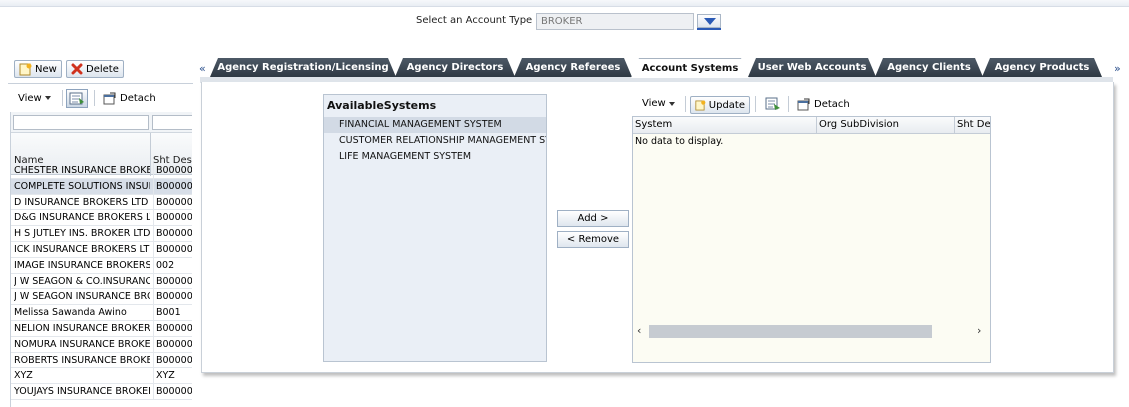 The image size is (1129, 407). Describe the element at coordinates (30, 98) in the screenshot. I see `view-menu-label: View` at that location.